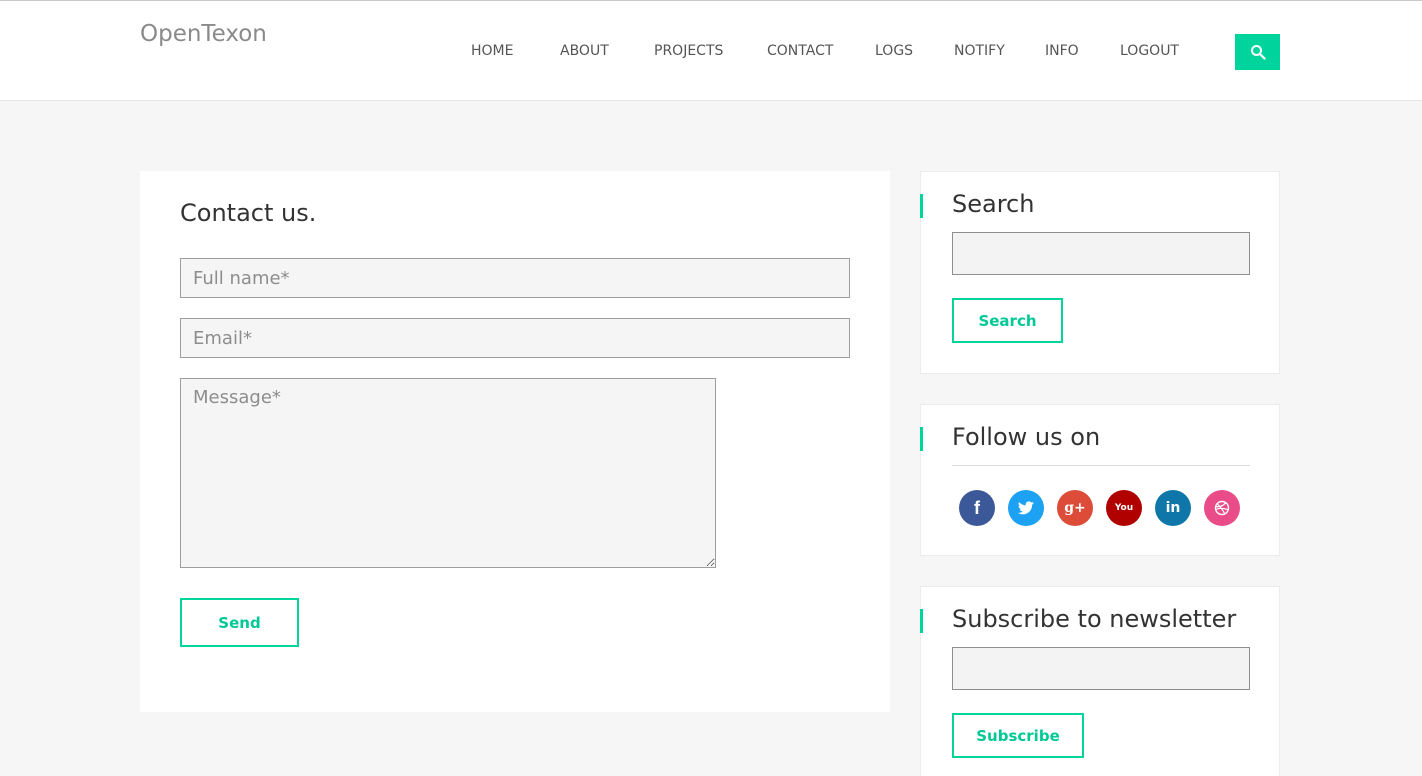 This screenshot has height=776, width=1422. I want to click on contact-title: Contact us., so click(248, 213).